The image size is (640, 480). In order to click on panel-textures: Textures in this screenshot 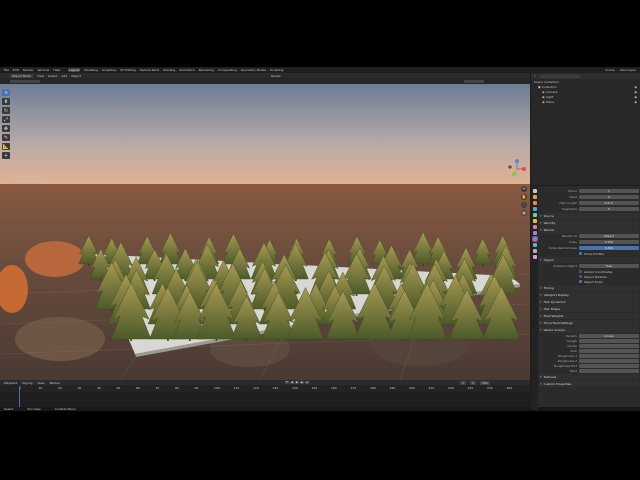, I will do `click(589, 377)`.